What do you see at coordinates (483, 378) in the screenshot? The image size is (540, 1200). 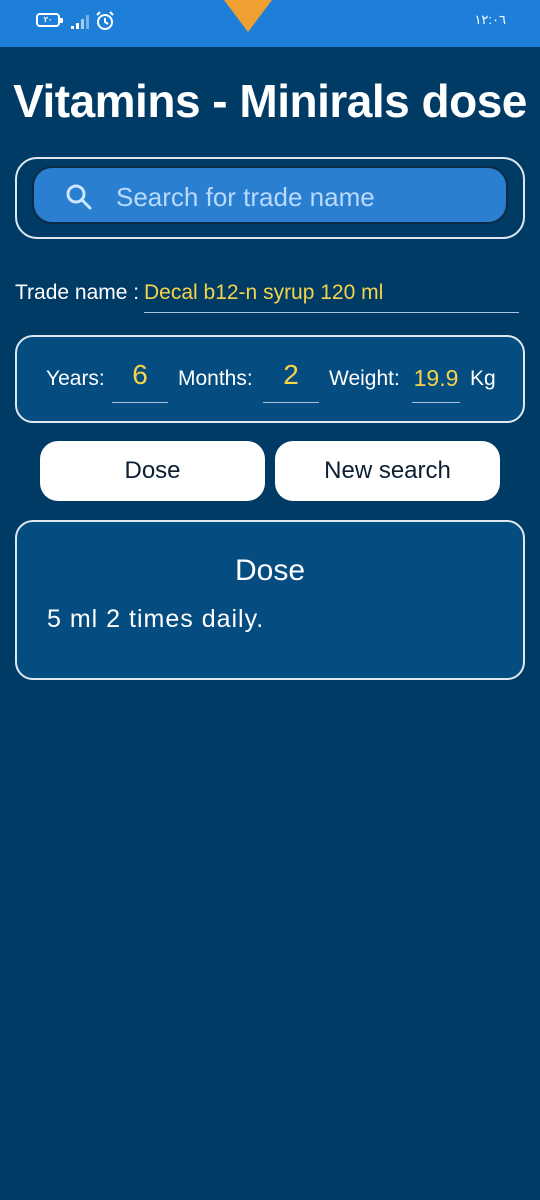 I see `weight-unit: Kg` at bounding box center [483, 378].